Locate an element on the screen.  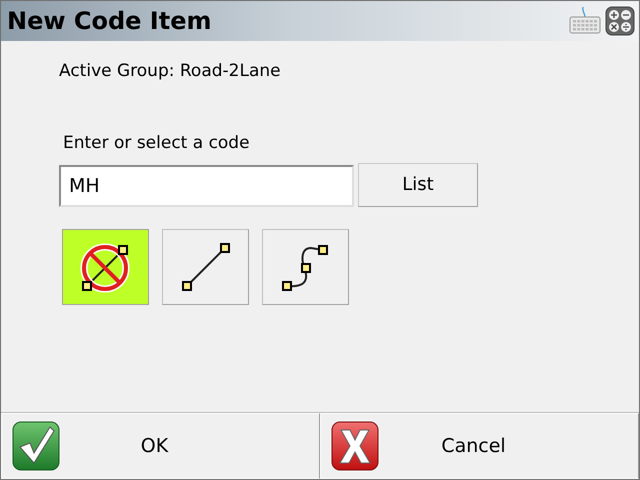
ok-button: OK is located at coordinates (160, 446).